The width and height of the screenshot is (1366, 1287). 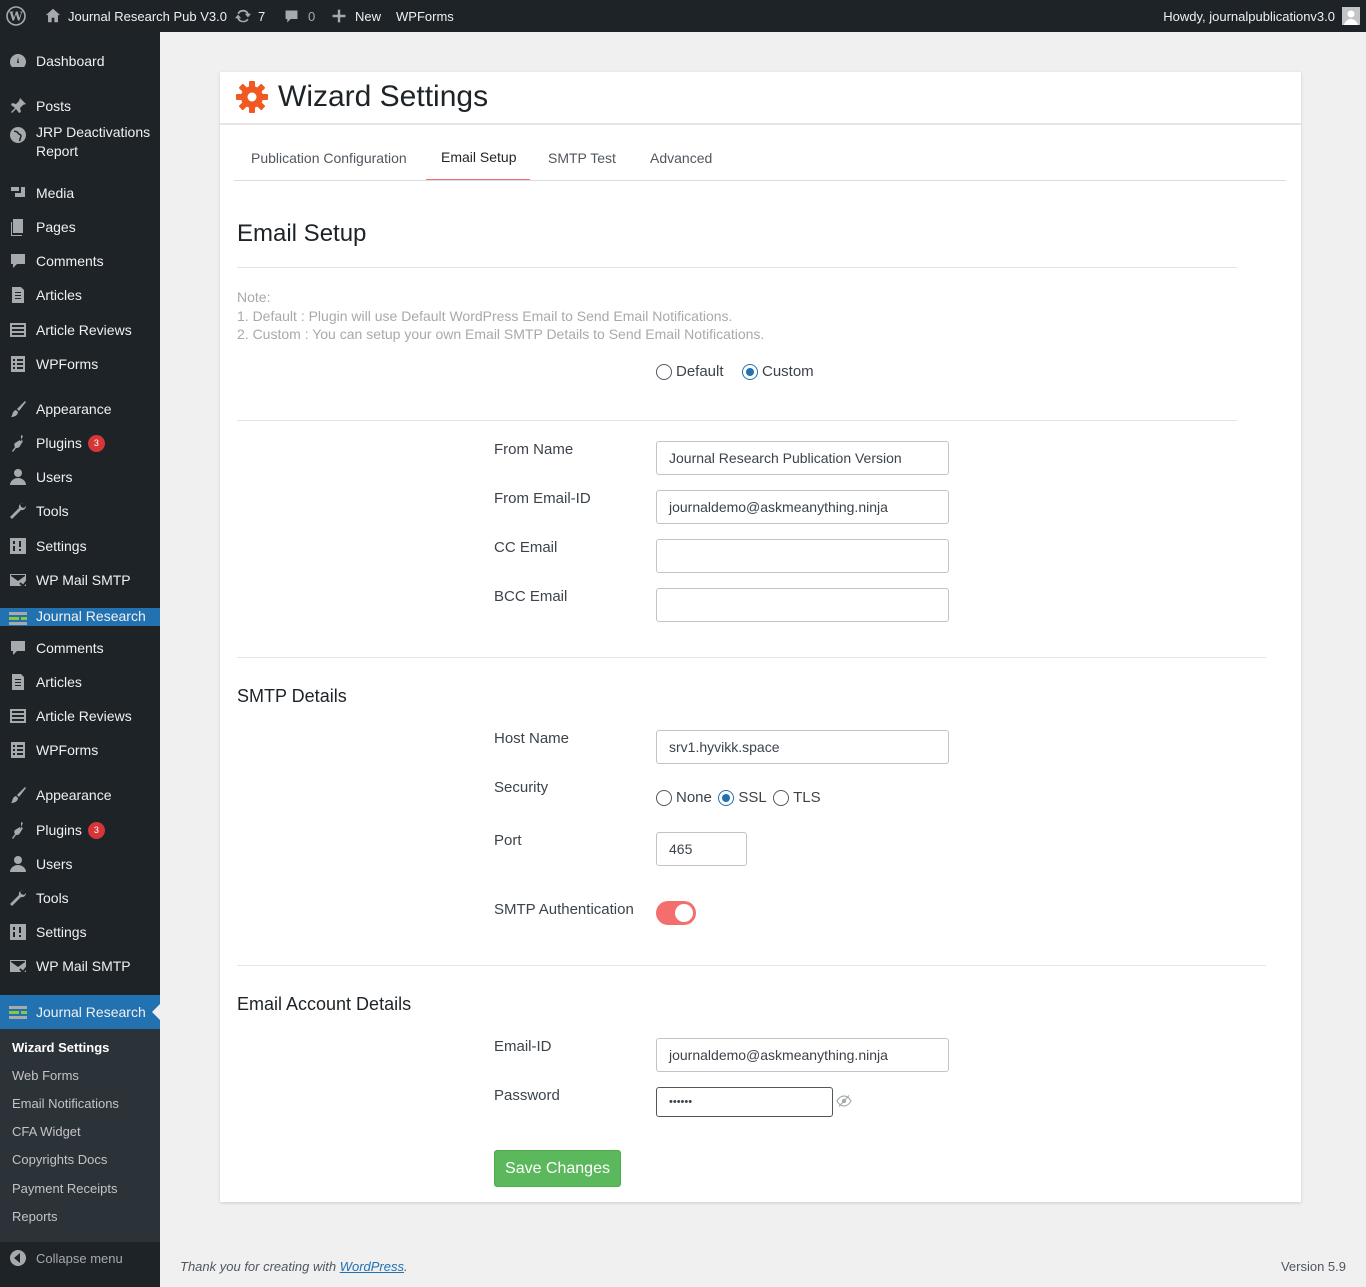 What do you see at coordinates (45, 1075) in the screenshot?
I see `submenu-item-web-forms: Web Forms` at bounding box center [45, 1075].